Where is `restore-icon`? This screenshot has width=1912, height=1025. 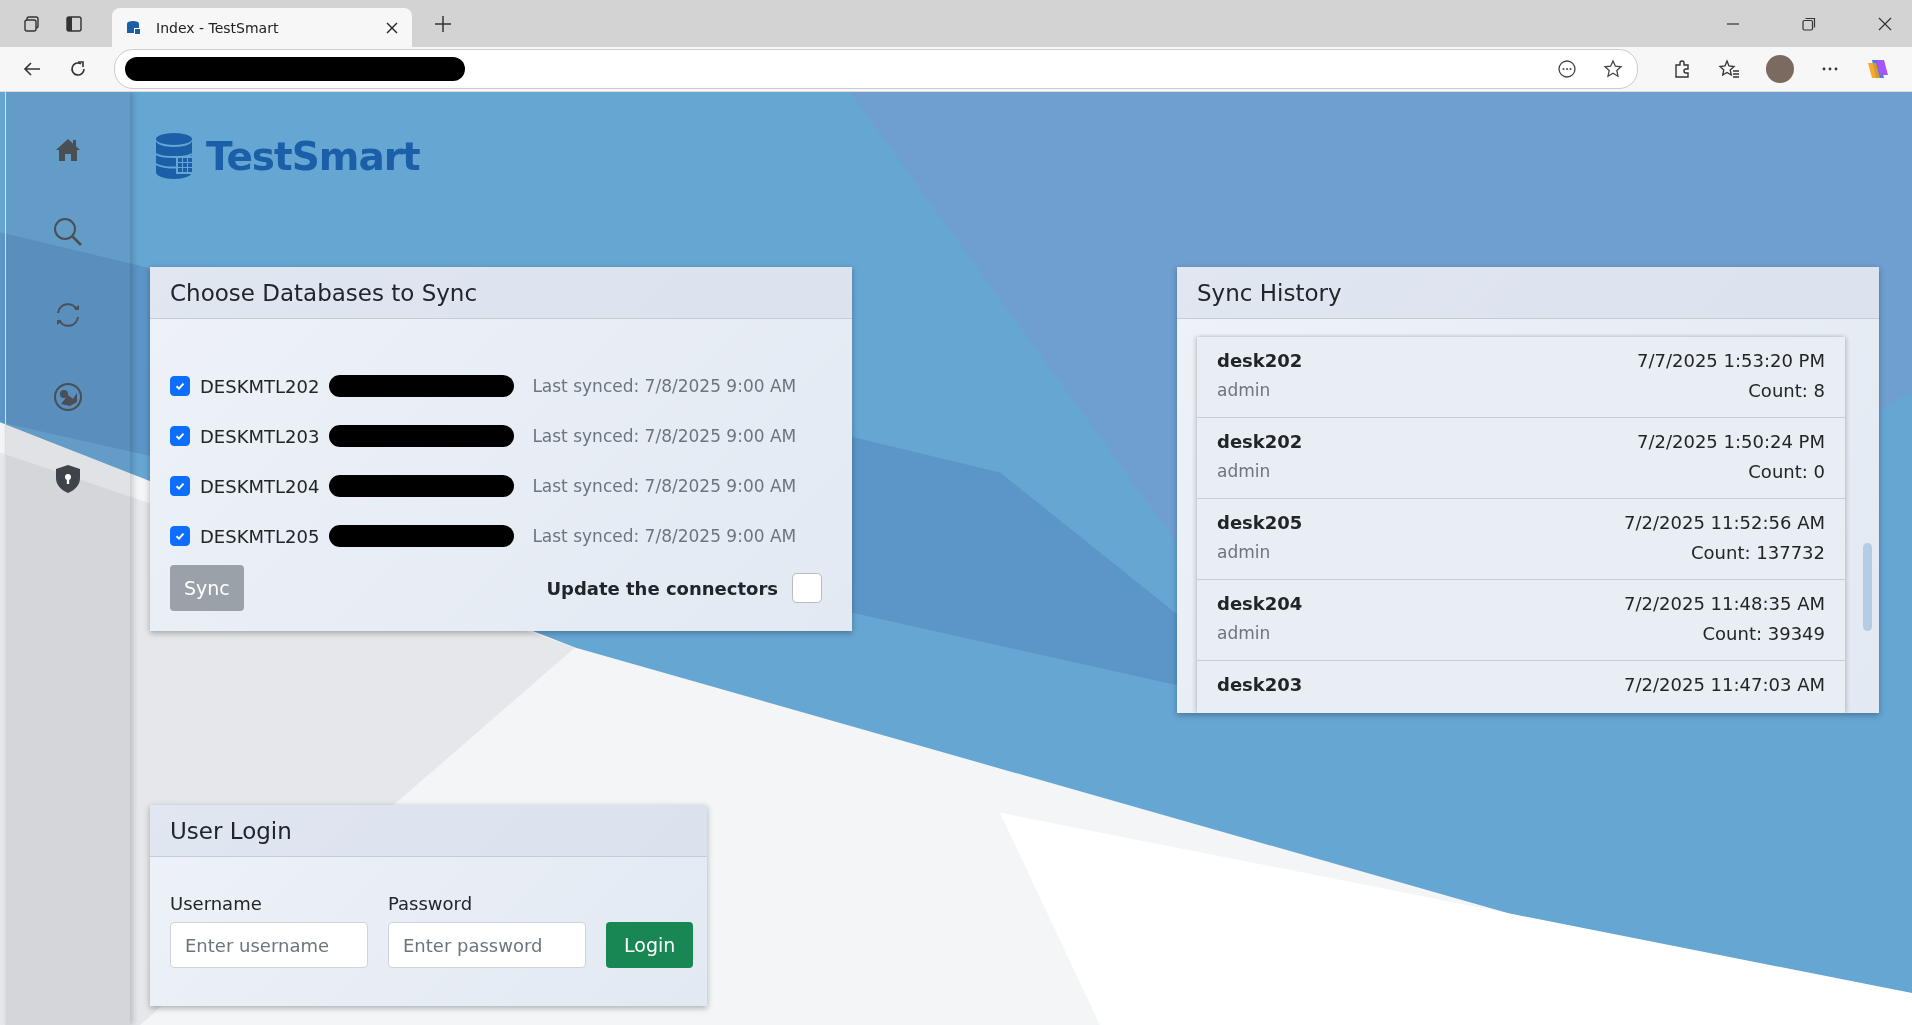 restore-icon is located at coordinates (1809, 23).